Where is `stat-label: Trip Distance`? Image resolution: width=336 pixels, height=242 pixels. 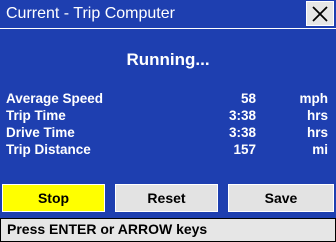 stat-label: Trip Distance is located at coordinates (48, 149).